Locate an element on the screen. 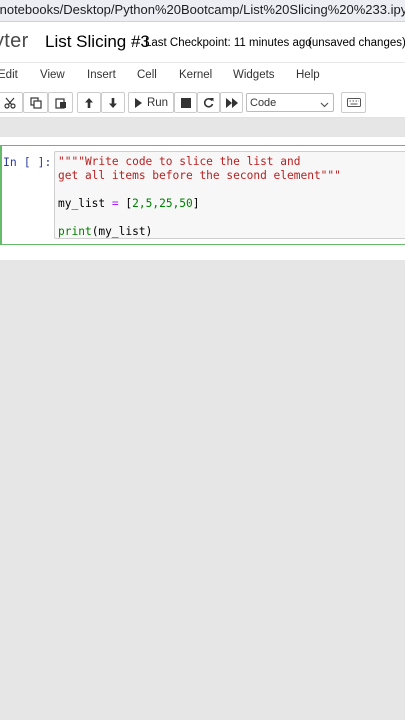 The height and width of the screenshot is (720, 405). restart-icon is located at coordinates (208, 102).